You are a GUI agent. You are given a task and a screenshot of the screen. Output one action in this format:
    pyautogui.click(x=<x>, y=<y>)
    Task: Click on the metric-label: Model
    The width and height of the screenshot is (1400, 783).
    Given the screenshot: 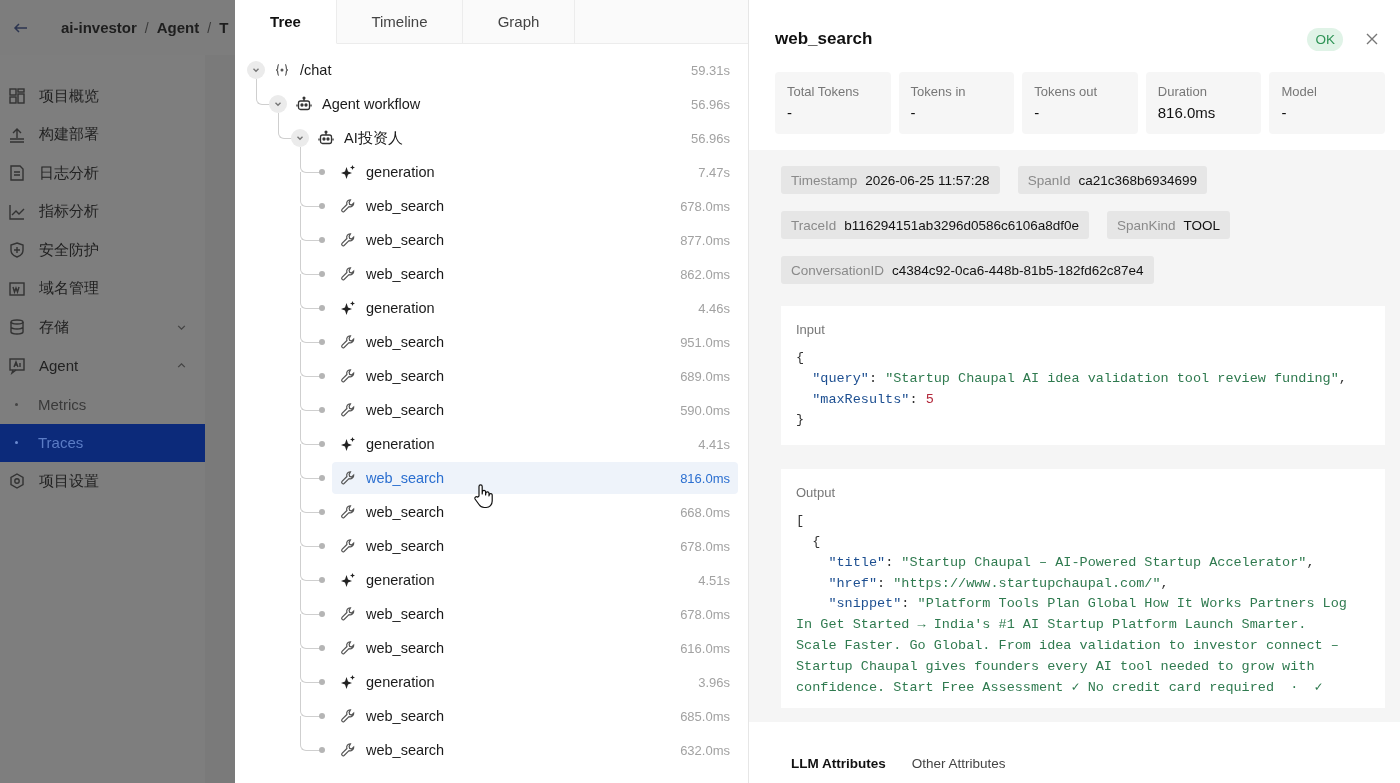 What is the action you would take?
    pyautogui.click(x=1299, y=91)
    